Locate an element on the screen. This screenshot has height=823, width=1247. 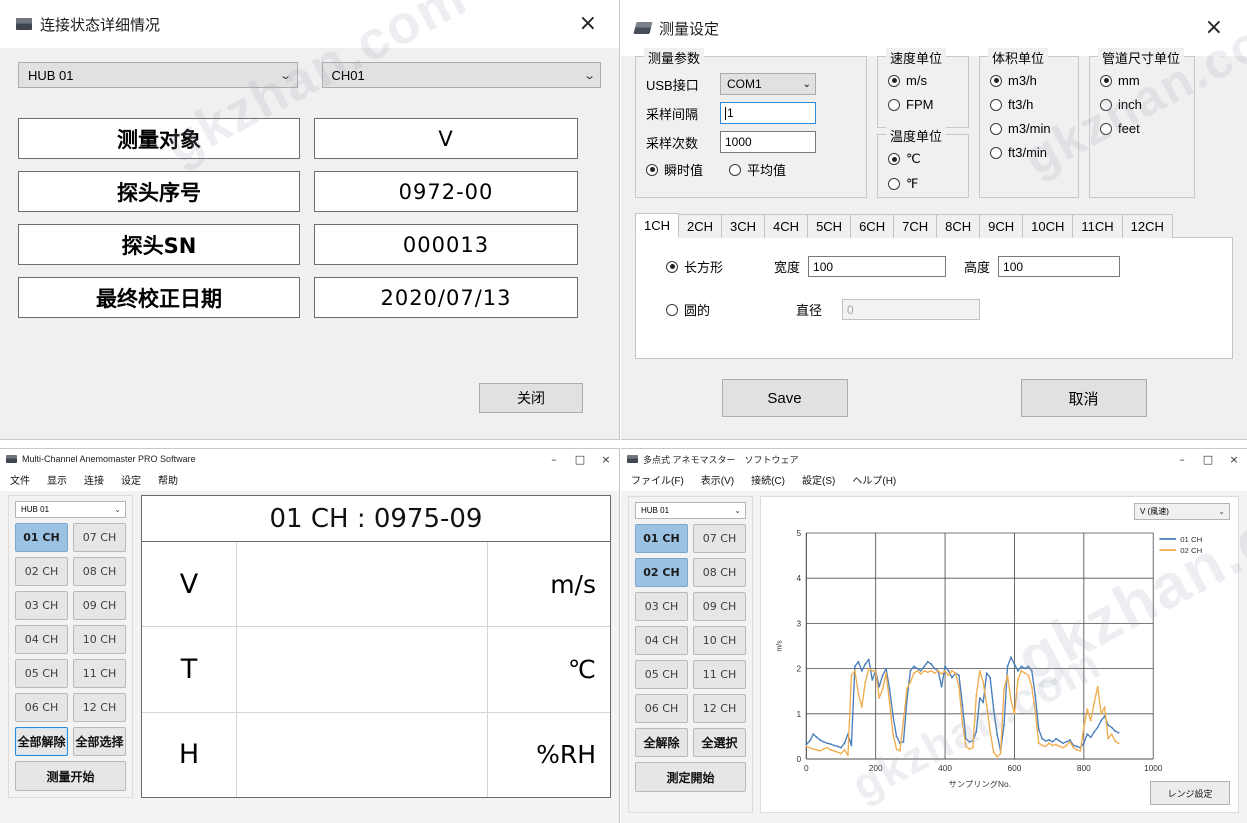
panel3-menu-item-0: 文件 is located at coordinates (20, 479).